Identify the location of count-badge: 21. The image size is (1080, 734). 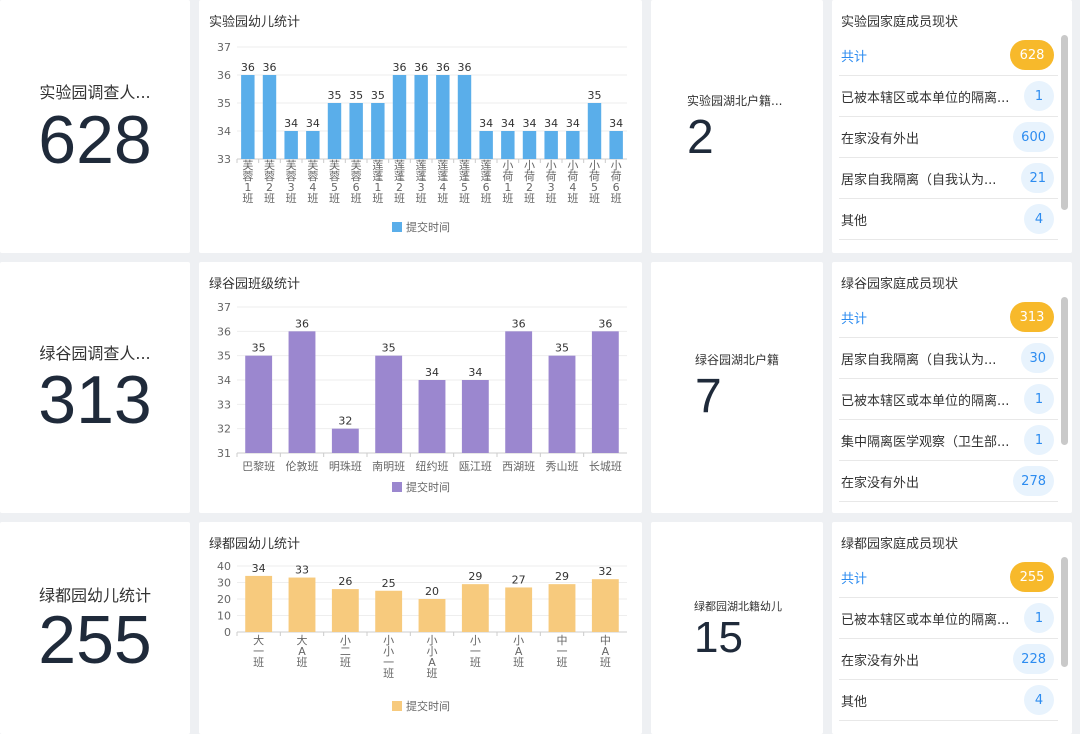
(1037, 178).